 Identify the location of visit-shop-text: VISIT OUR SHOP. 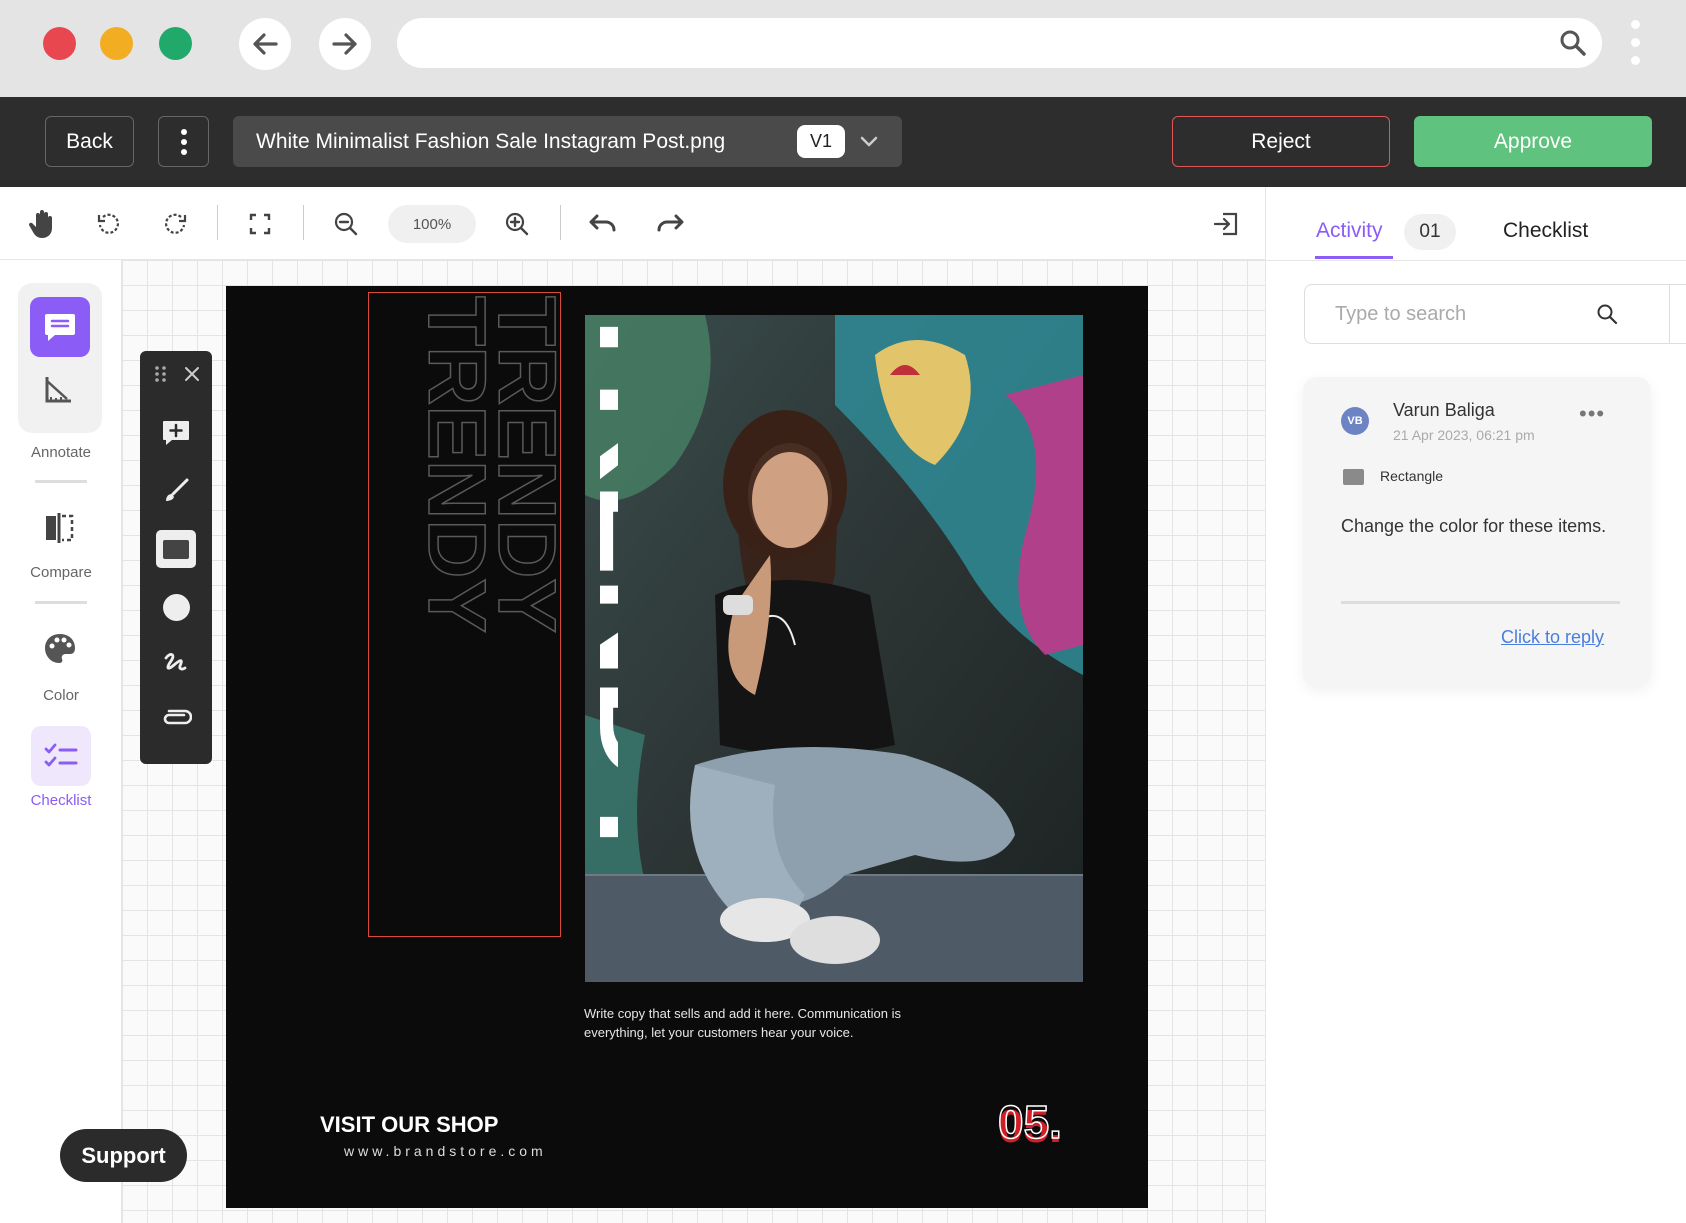
(409, 1124).